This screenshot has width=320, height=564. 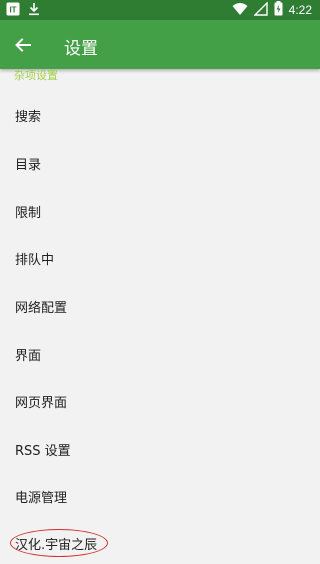 What do you see at coordinates (160, 541) in the screenshot?
I see `settings-item-translation-credit: 汉化.宇宙之辰` at bounding box center [160, 541].